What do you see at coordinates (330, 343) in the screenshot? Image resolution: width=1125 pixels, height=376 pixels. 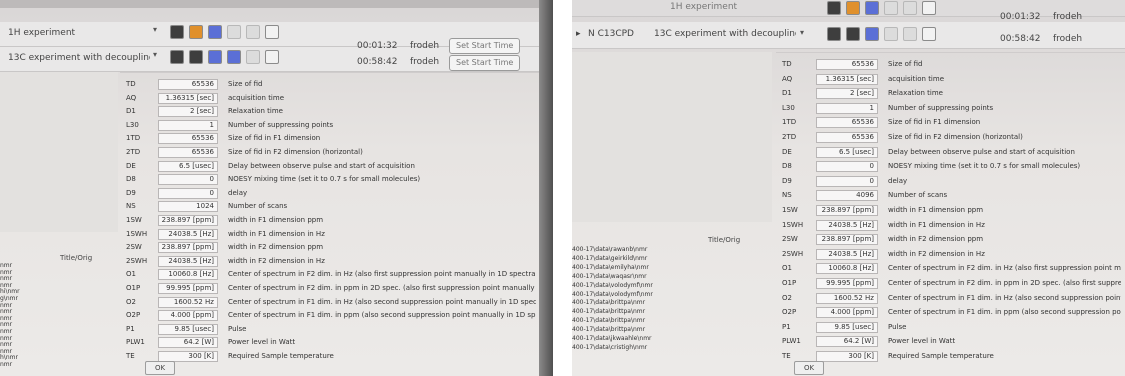 I see `parameter-row: PLW1 64.2 [W] Power level in Watt` at bounding box center [330, 343].